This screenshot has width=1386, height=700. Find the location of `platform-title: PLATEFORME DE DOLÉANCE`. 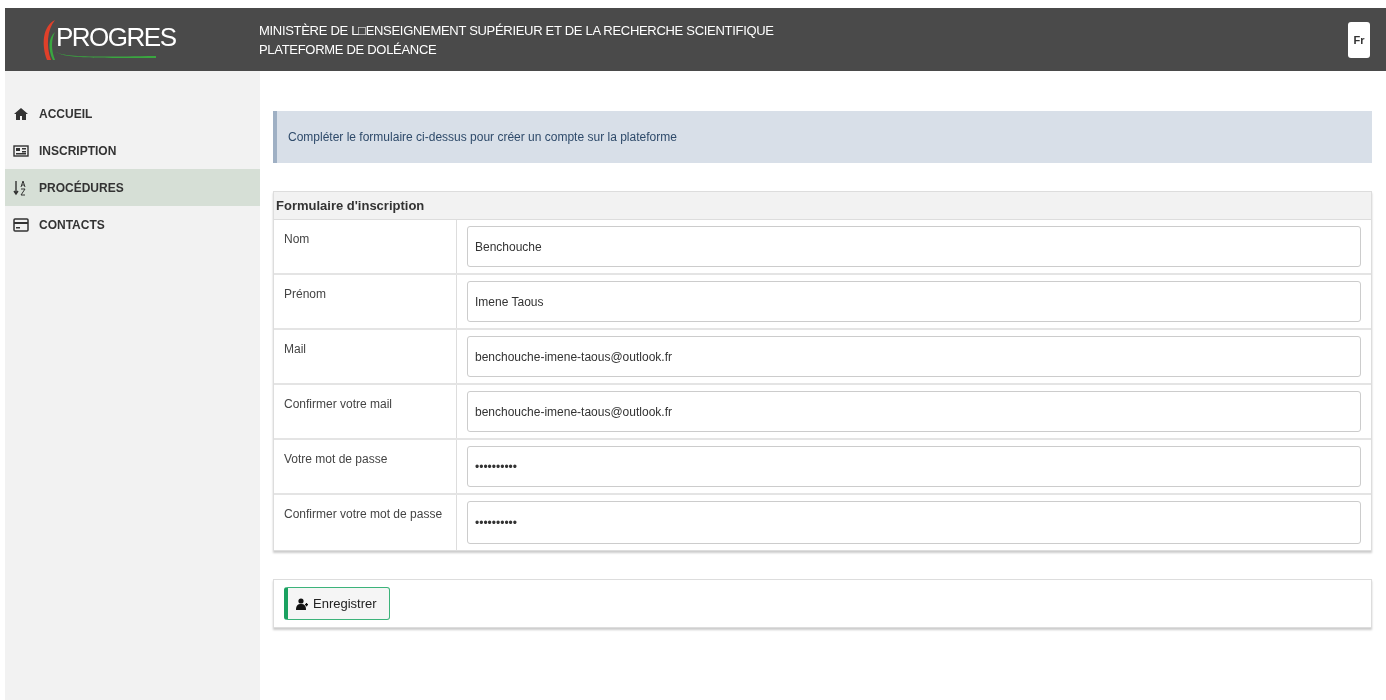

platform-title: PLATEFORME DE DOLÉANCE is located at coordinates (348, 49).